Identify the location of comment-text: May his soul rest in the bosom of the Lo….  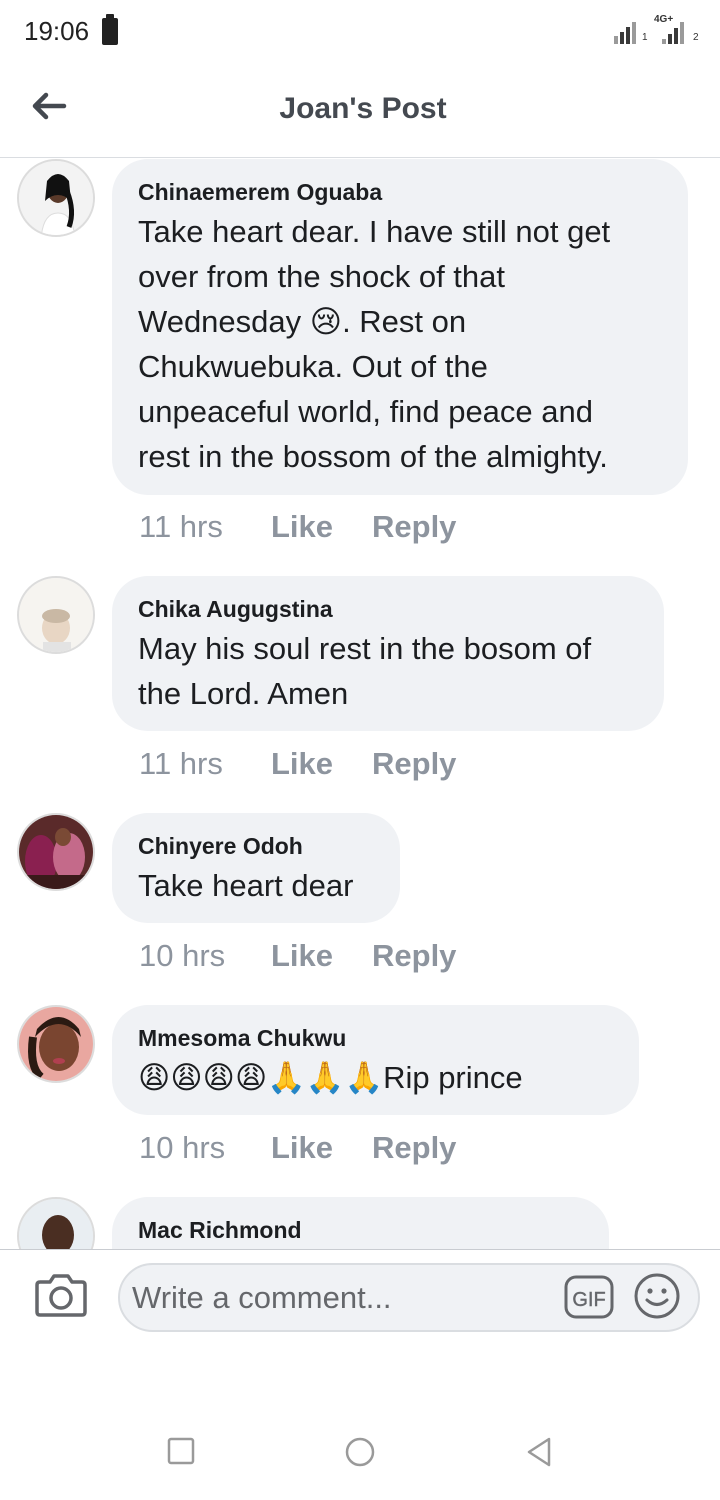
(365, 671).